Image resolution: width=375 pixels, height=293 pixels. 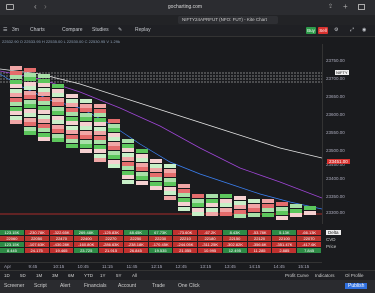 What do you see at coordinates (325, 275) in the screenshot?
I see `footer-option: Indicators` at bounding box center [325, 275].